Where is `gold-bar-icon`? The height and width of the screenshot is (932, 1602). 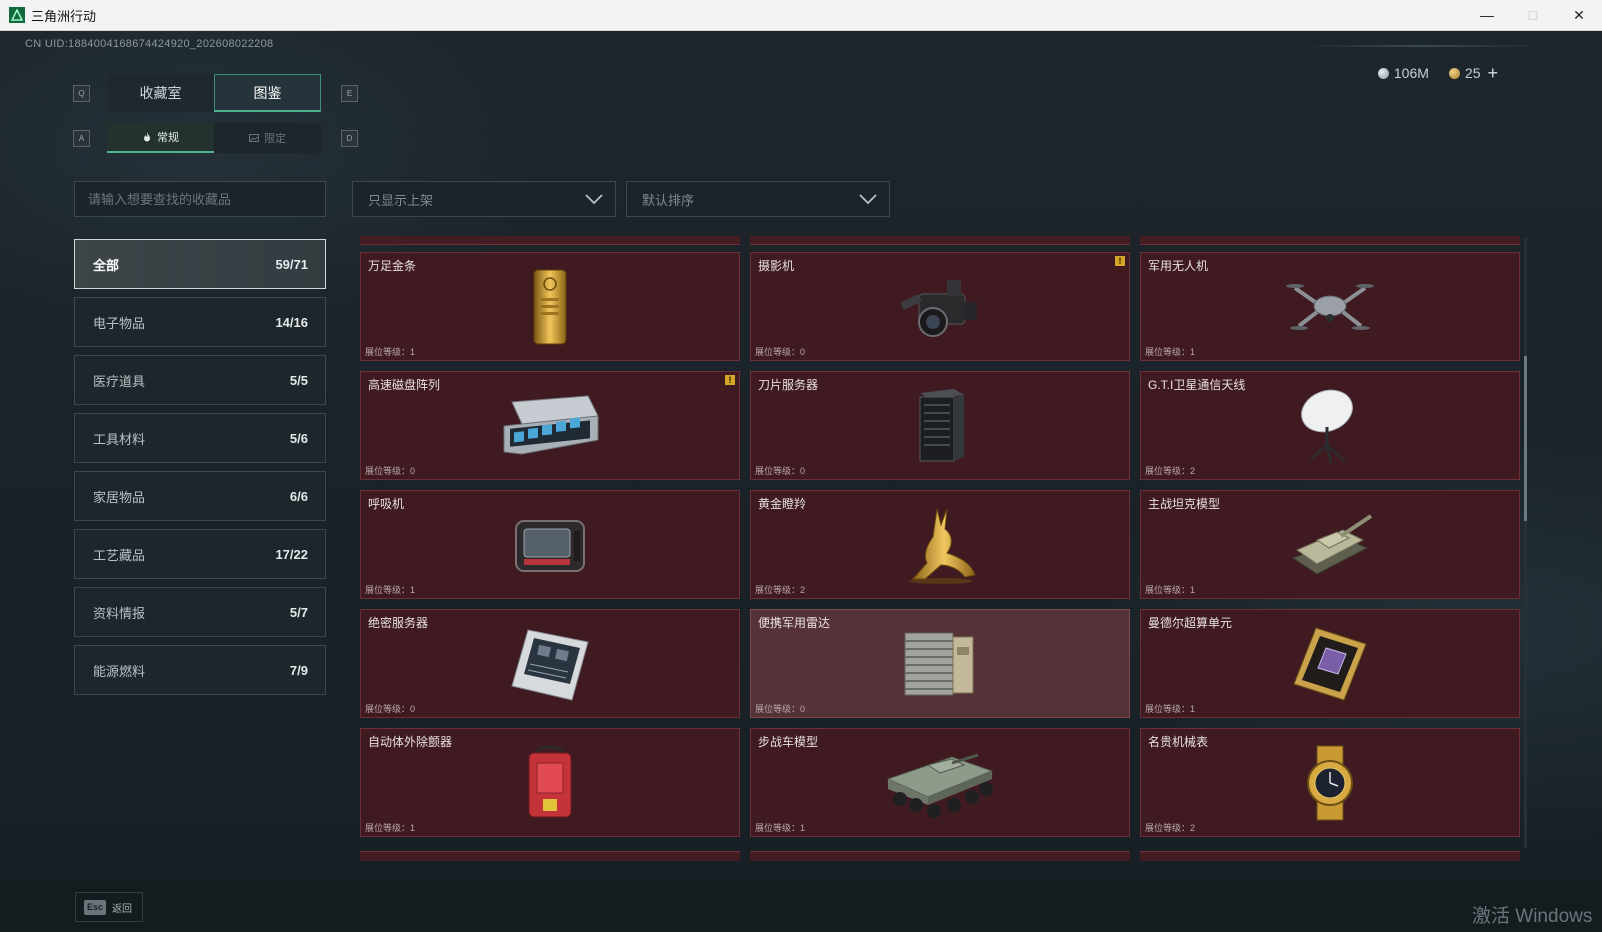 gold-bar-icon is located at coordinates (550, 306).